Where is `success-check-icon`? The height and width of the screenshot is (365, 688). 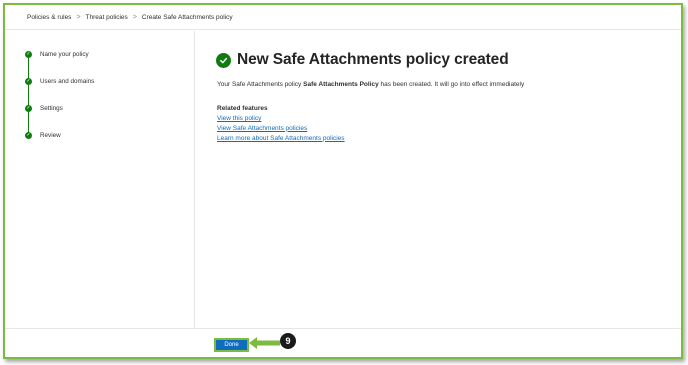
success-check-icon is located at coordinates (223, 60).